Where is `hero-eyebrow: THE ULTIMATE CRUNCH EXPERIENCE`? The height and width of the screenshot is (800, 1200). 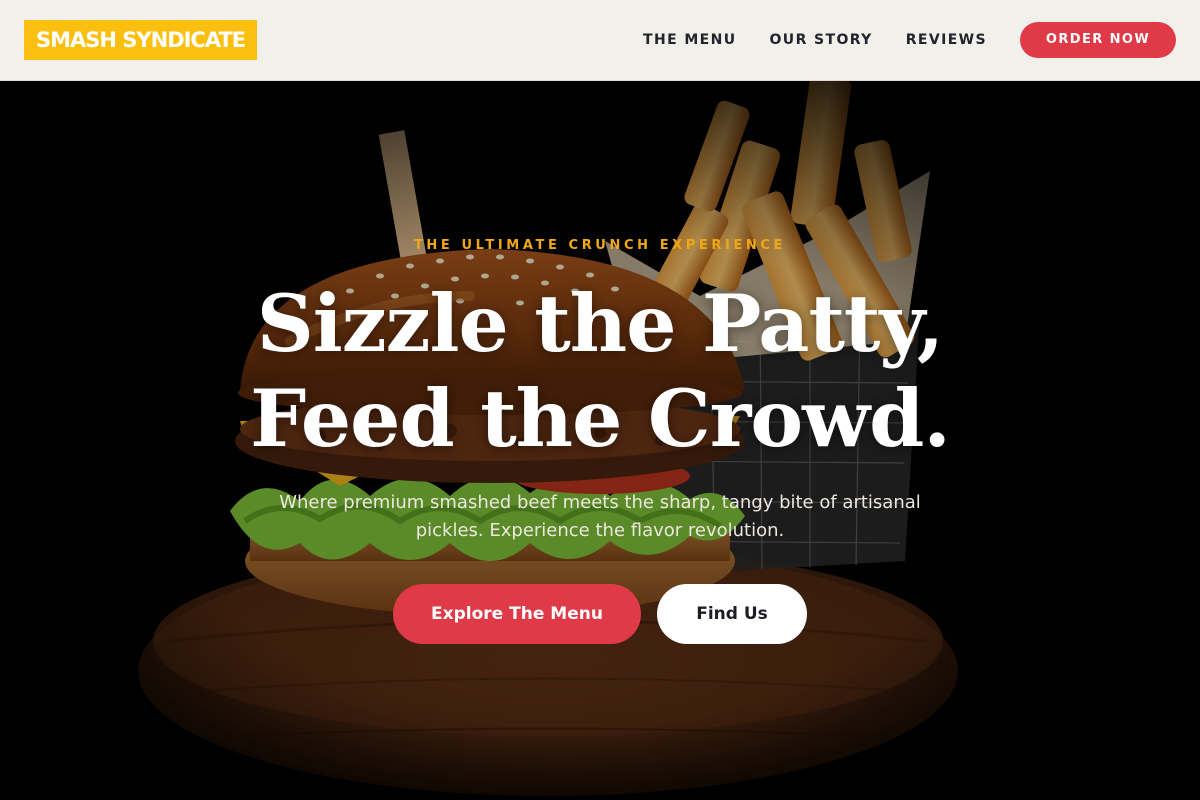
hero-eyebrow: THE ULTIMATE CRUNCH EXPERIENCE is located at coordinates (600, 245).